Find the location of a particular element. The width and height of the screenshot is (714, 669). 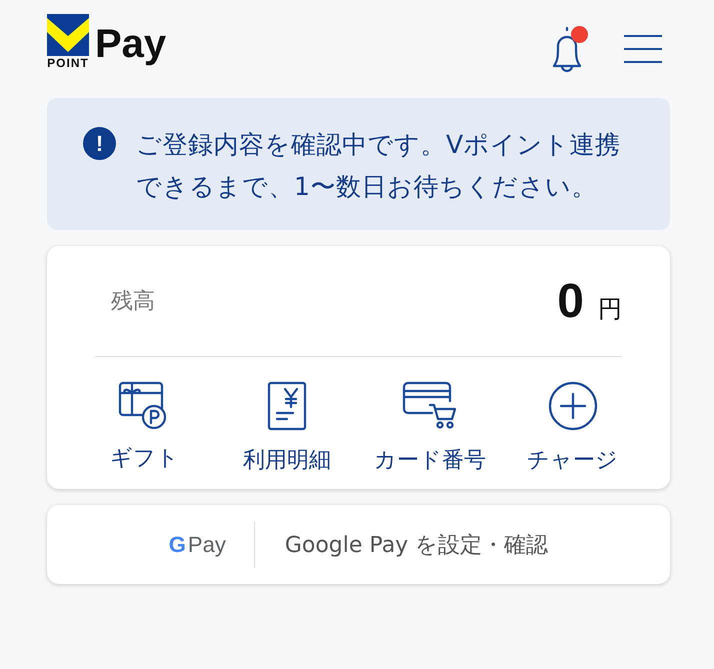

alert-icon: ! is located at coordinates (99, 143).